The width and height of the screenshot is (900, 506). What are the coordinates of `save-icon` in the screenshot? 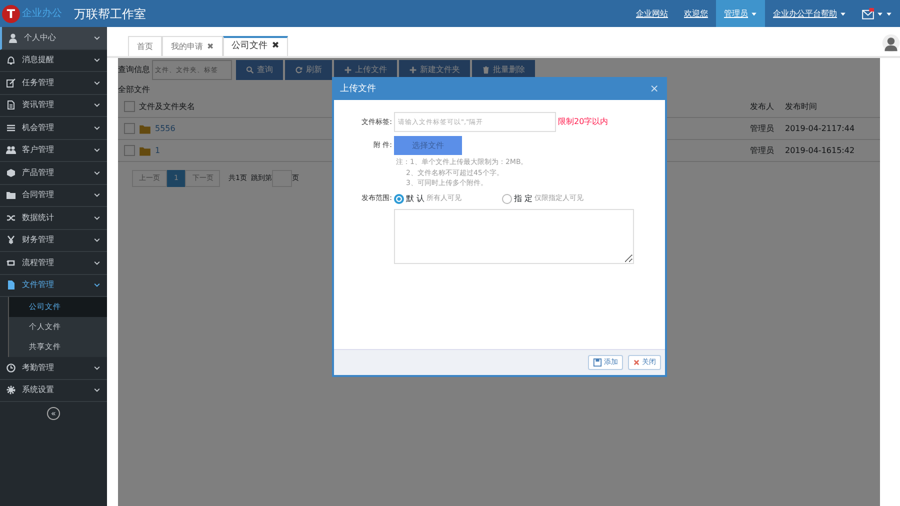 It's located at (597, 362).